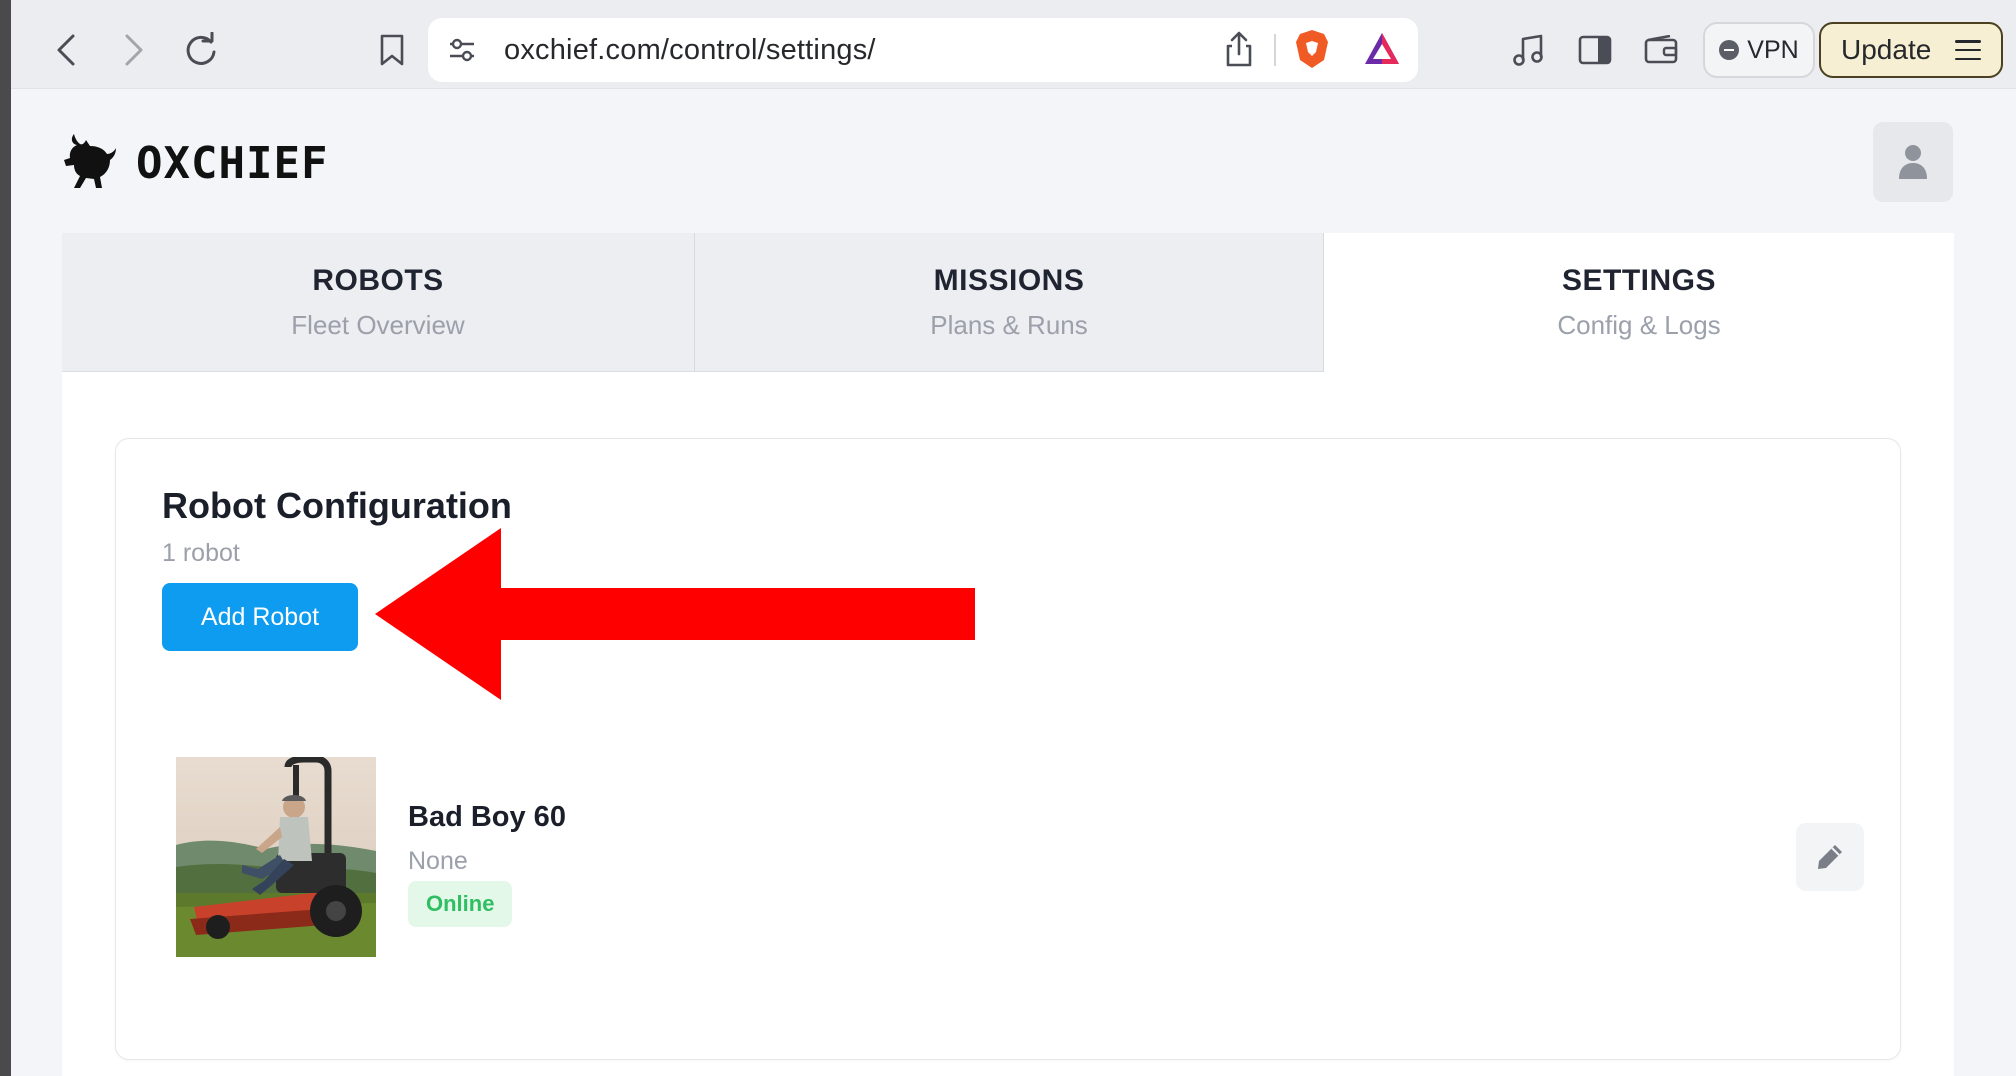 This screenshot has width=2016, height=1076. Describe the element at coordinates (690, 50) in the screenshot. I see `url-text: oxchief.com/control/settings/` at that location.